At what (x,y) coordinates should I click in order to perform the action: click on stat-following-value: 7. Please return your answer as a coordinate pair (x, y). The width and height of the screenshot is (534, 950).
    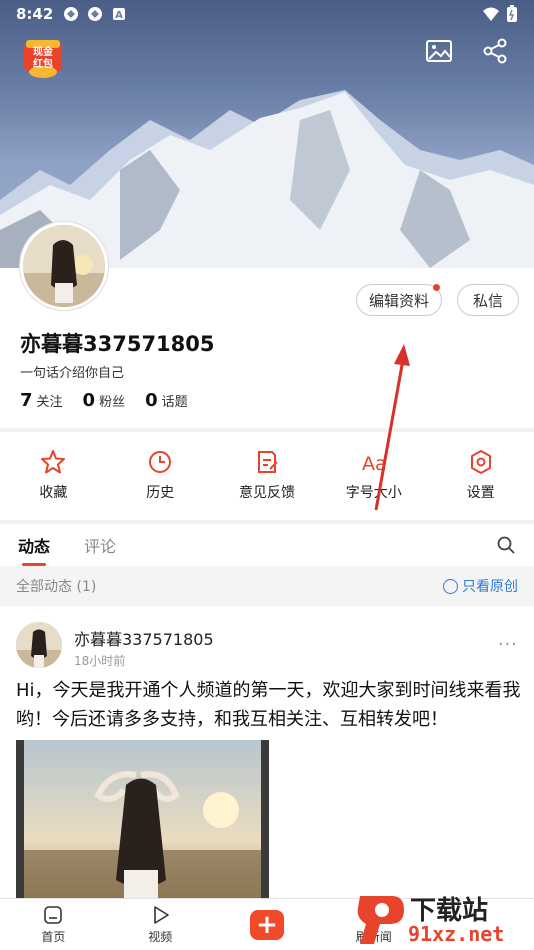
    Looking at the image, I should click on (26, 400).